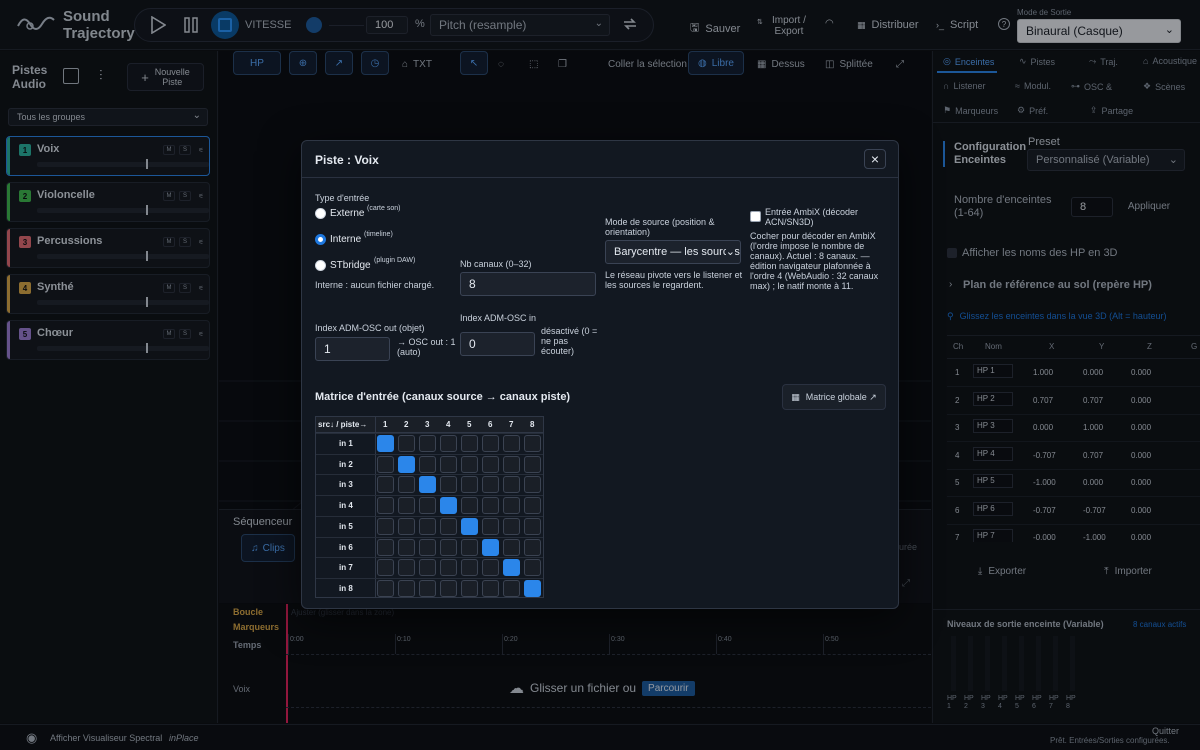  I want to click on global-matrix-label: Matrice globale ↗, so click(841, 396).